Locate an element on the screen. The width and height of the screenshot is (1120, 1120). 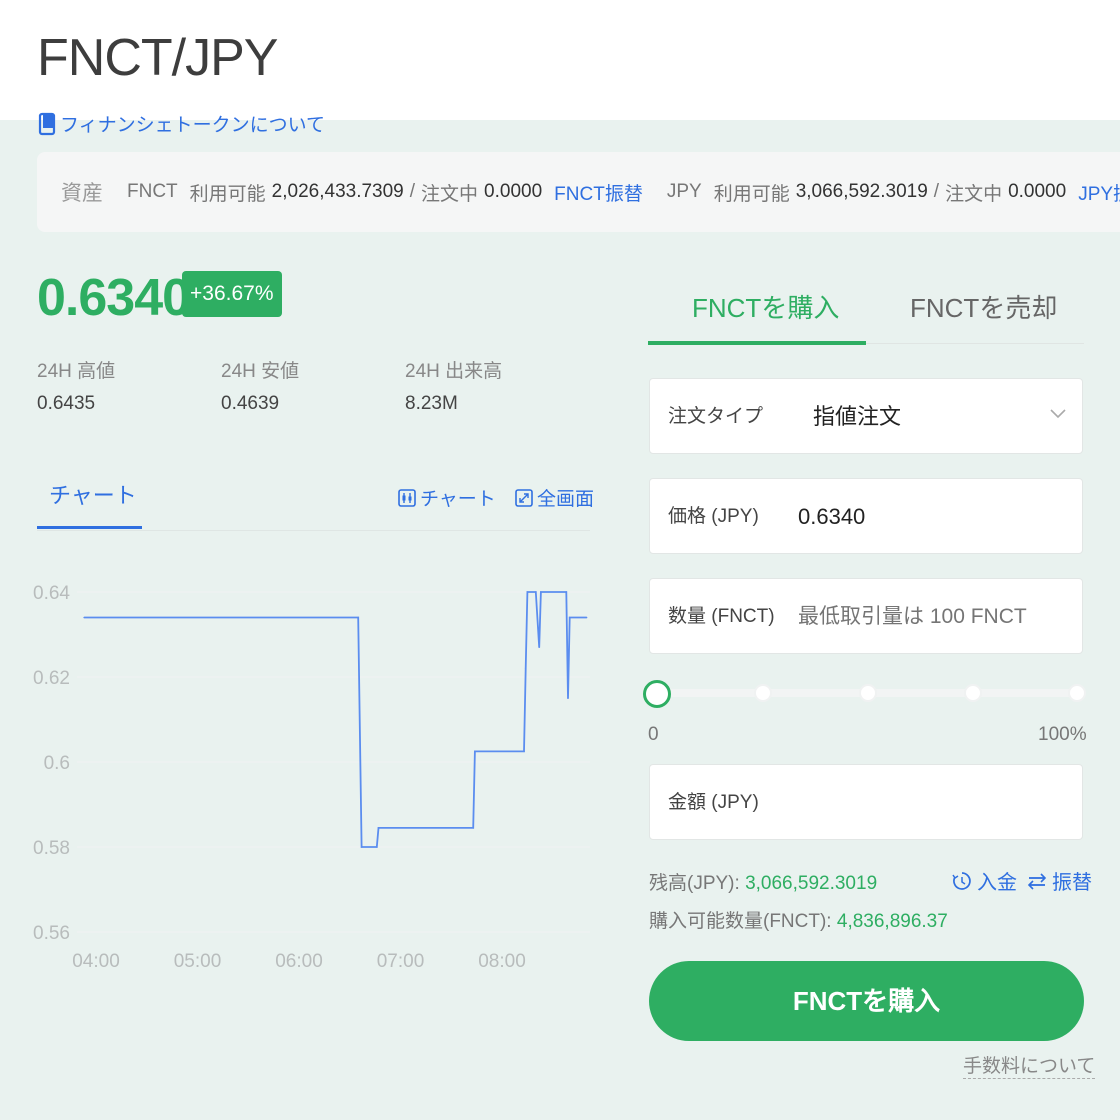
transfer-link: 振替 is located at coordinates (1059, 880).